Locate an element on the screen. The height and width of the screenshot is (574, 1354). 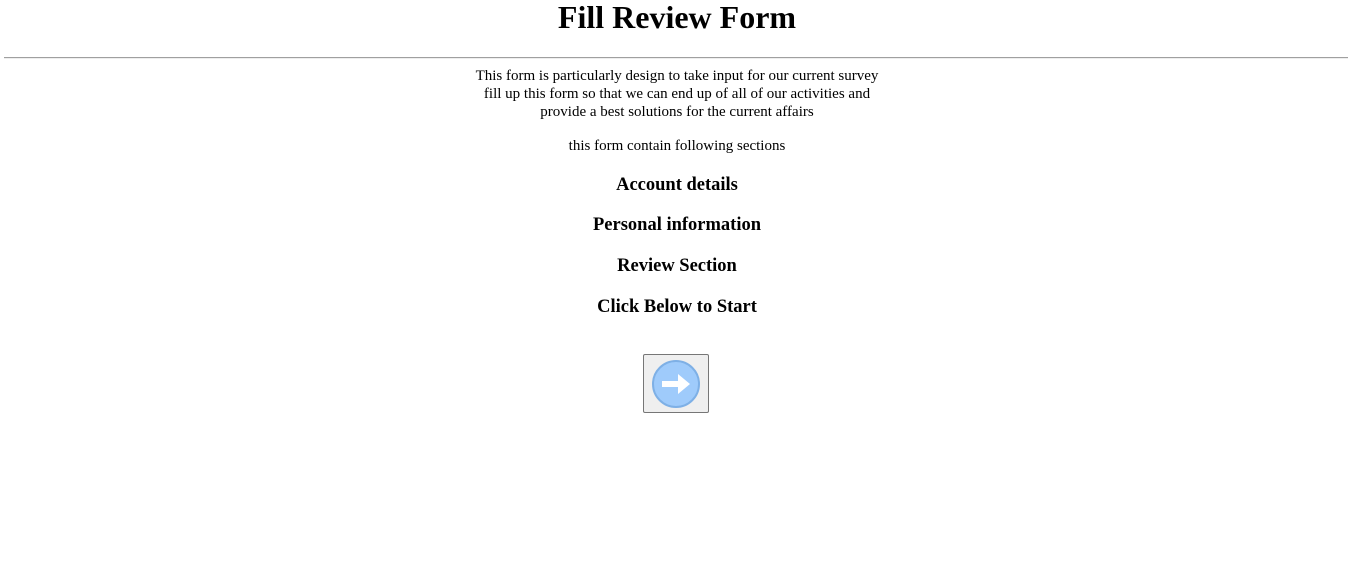
start-instruction-heading: Click Below to Start is located at coordinates (677, 307).